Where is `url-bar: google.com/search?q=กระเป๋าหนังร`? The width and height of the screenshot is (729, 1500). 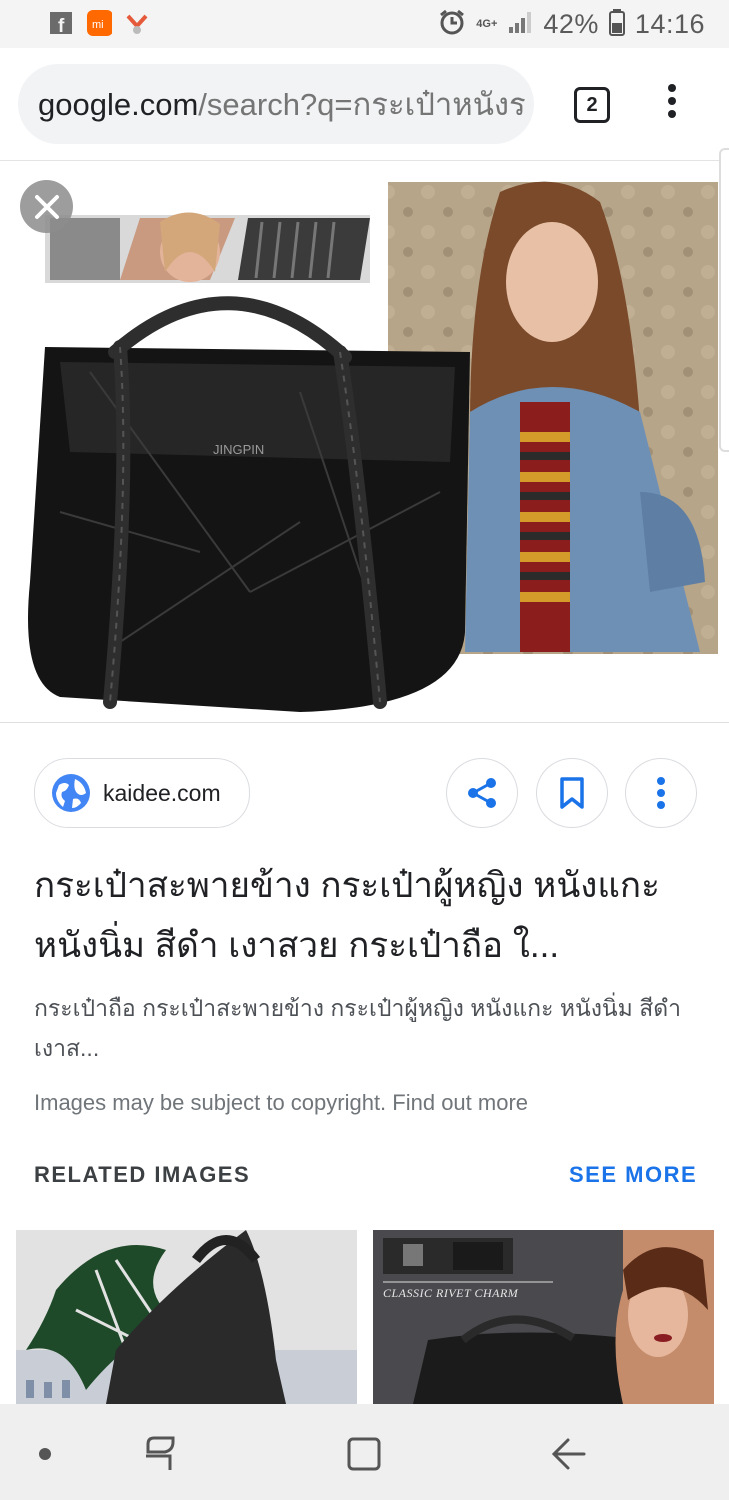 url-bar: google.com/search?q=กระเป๋าหนังร is located at coordinates (276, 104).